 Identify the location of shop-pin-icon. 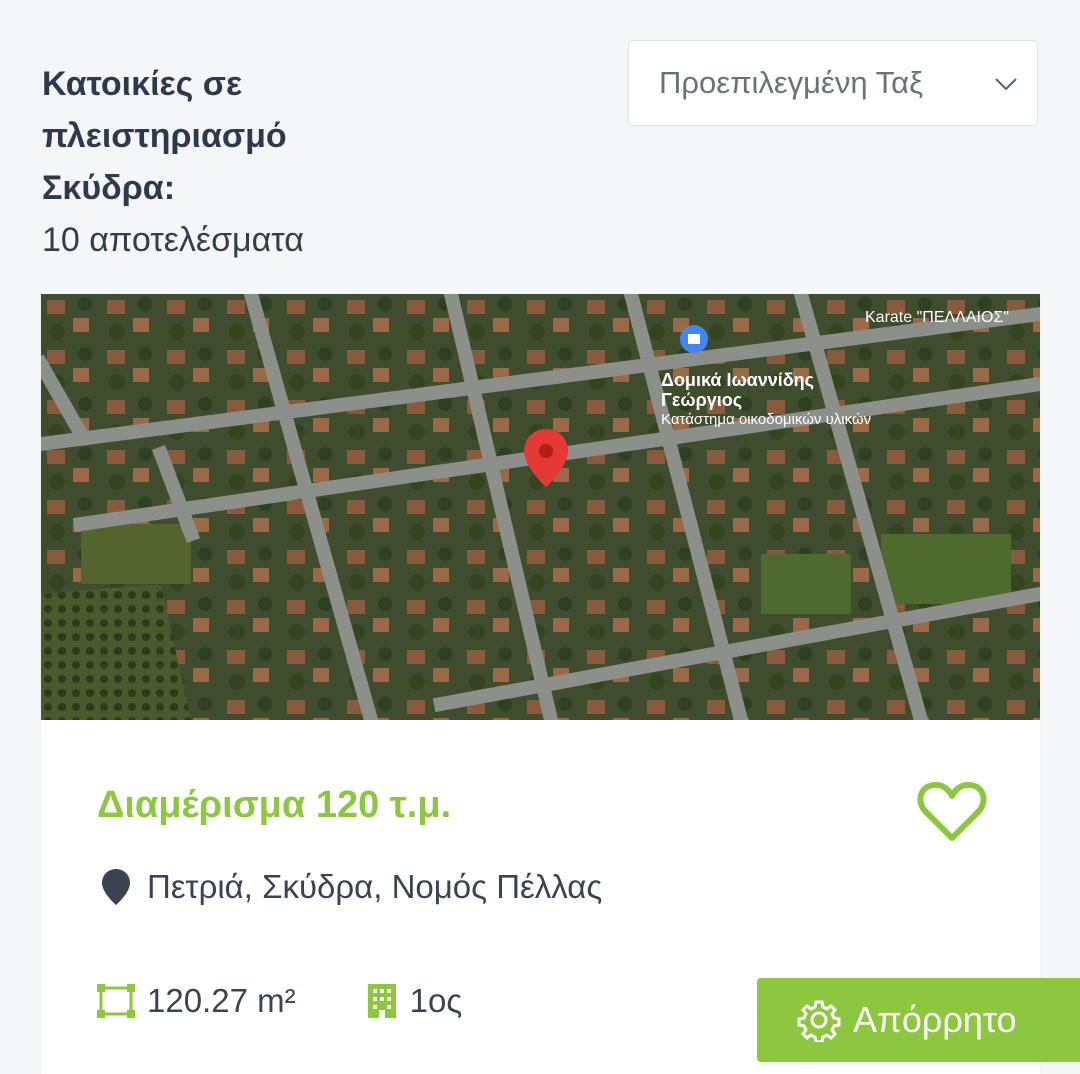
(694, 339).